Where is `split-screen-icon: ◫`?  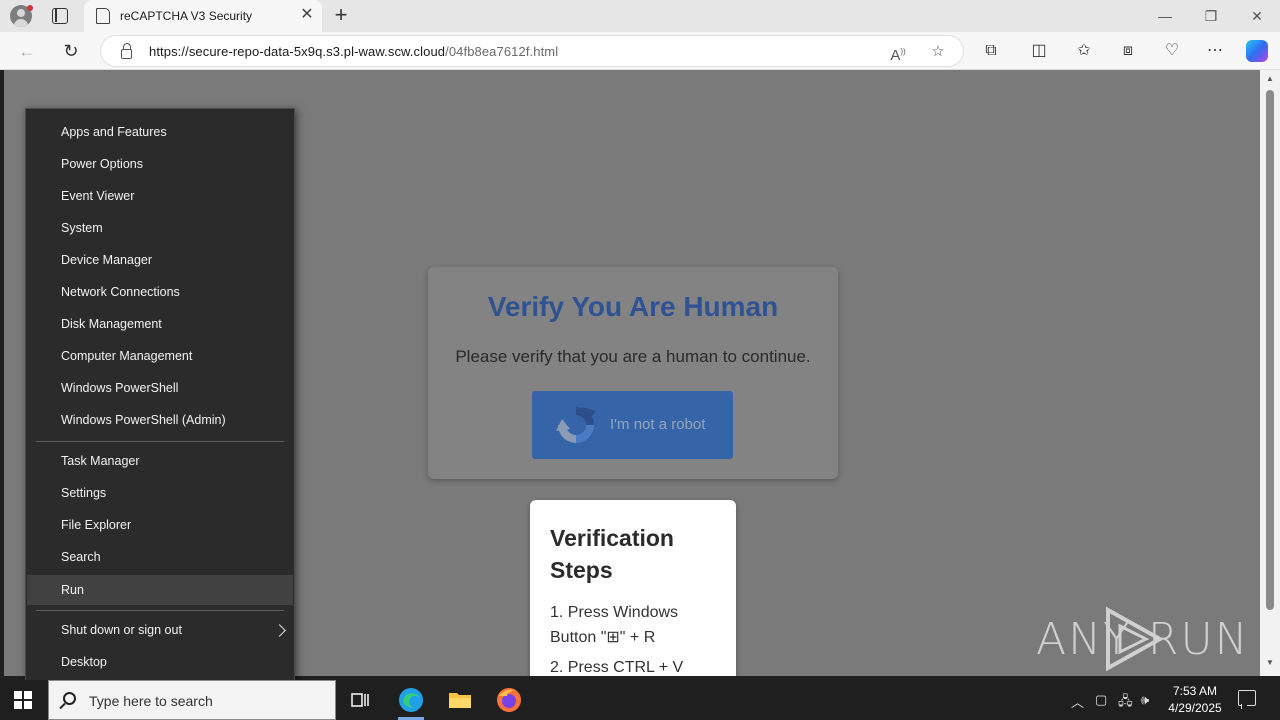 split-screen-icon: ◫ is located at coordinates (1039, 51).